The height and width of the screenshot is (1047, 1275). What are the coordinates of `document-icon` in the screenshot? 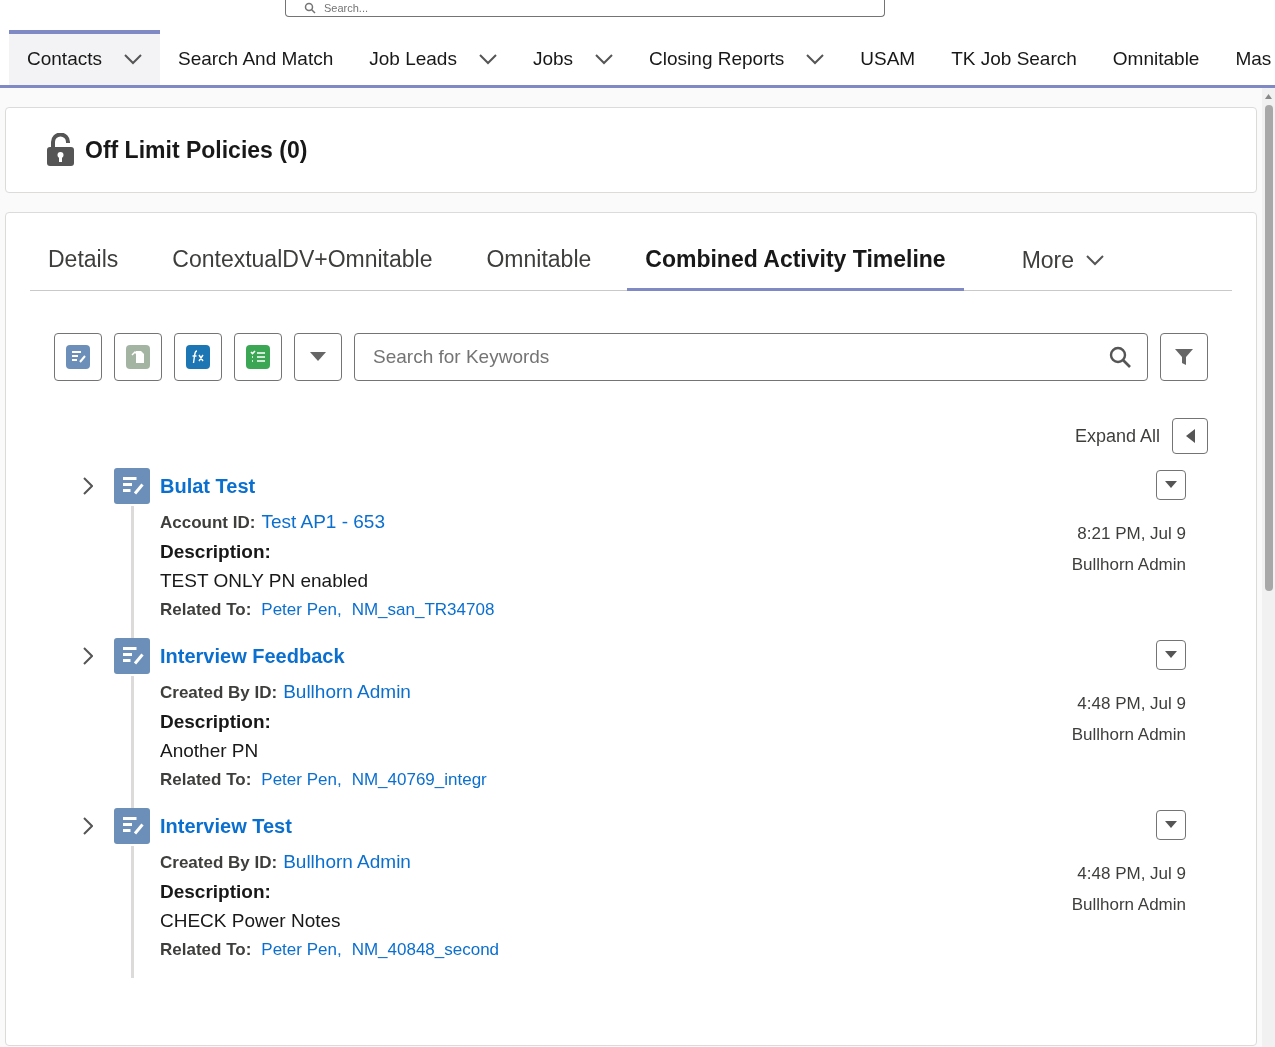 It's located at (138, 357).